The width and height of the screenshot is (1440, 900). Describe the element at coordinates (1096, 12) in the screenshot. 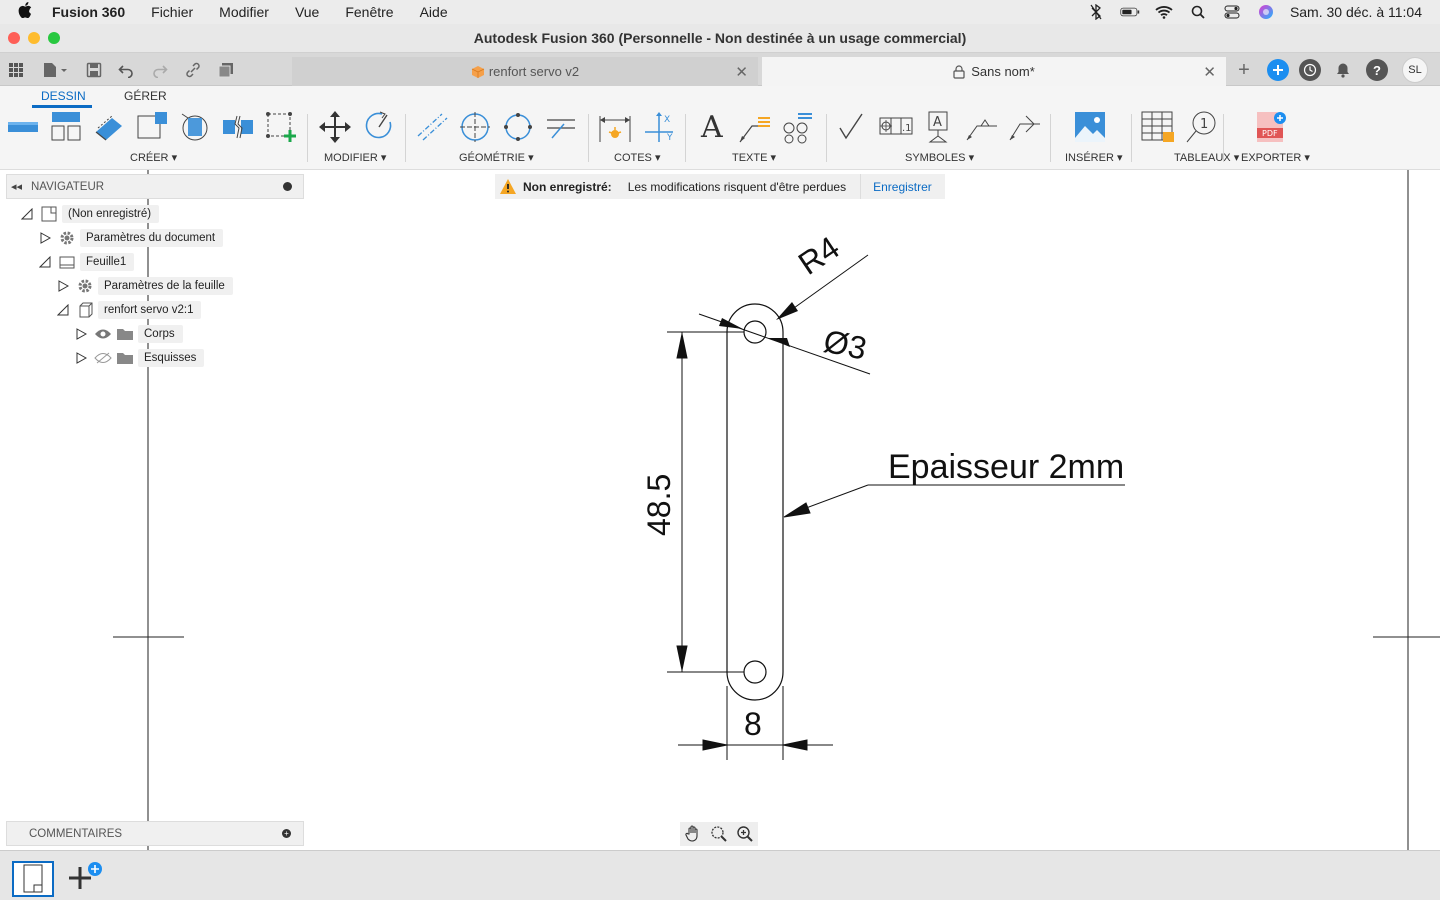

I see `bluetooth-icon` at that location.